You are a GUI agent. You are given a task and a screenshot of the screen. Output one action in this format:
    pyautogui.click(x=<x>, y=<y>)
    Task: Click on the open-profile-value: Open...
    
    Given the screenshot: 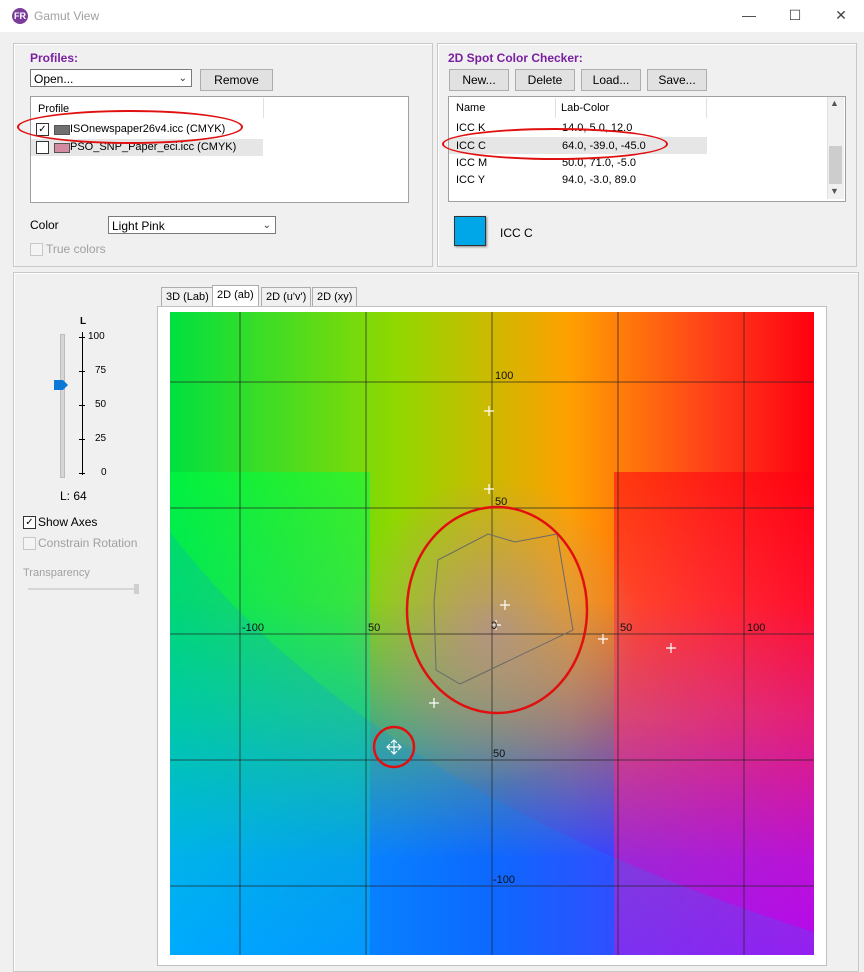 What is the action you would take?
    pyautogui.click(x=54, y=79)
    